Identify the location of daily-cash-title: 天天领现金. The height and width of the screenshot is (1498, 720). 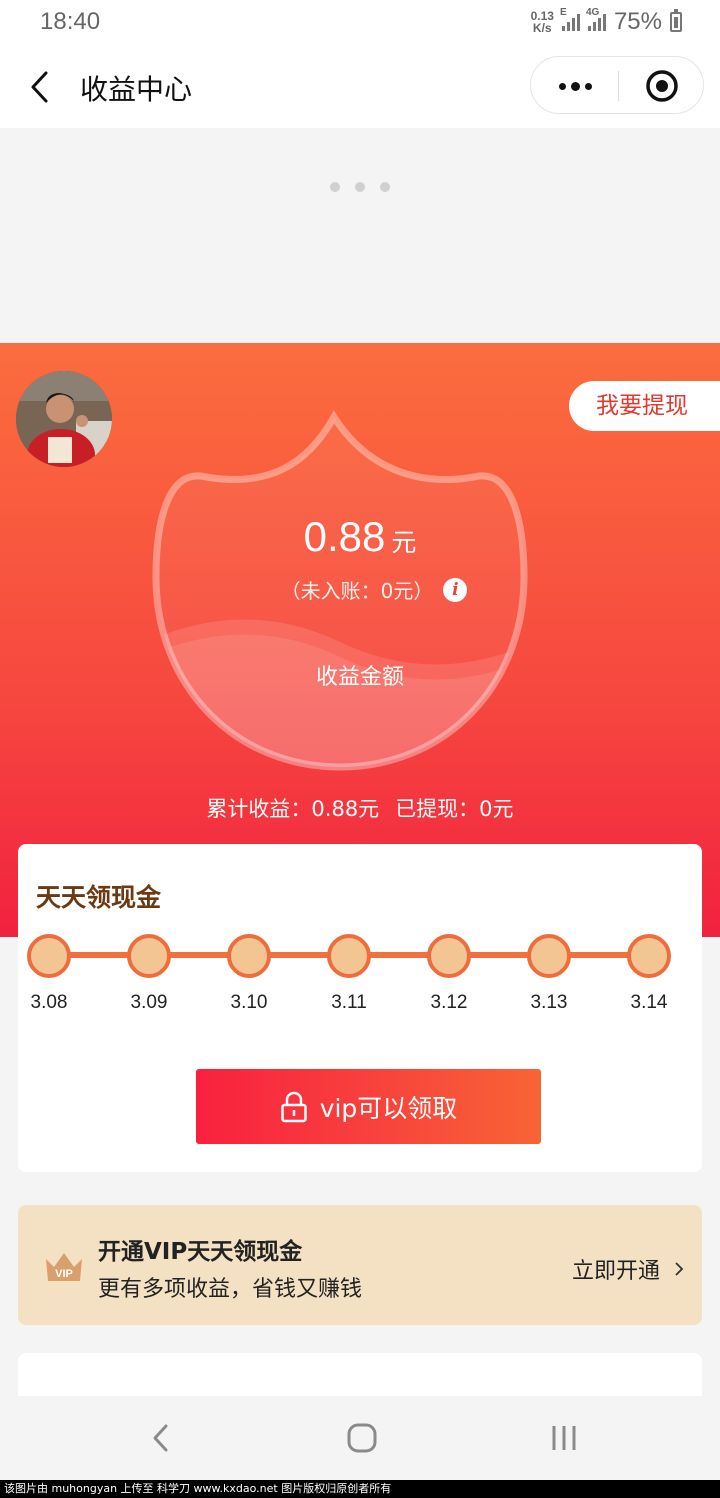
(99, 897).